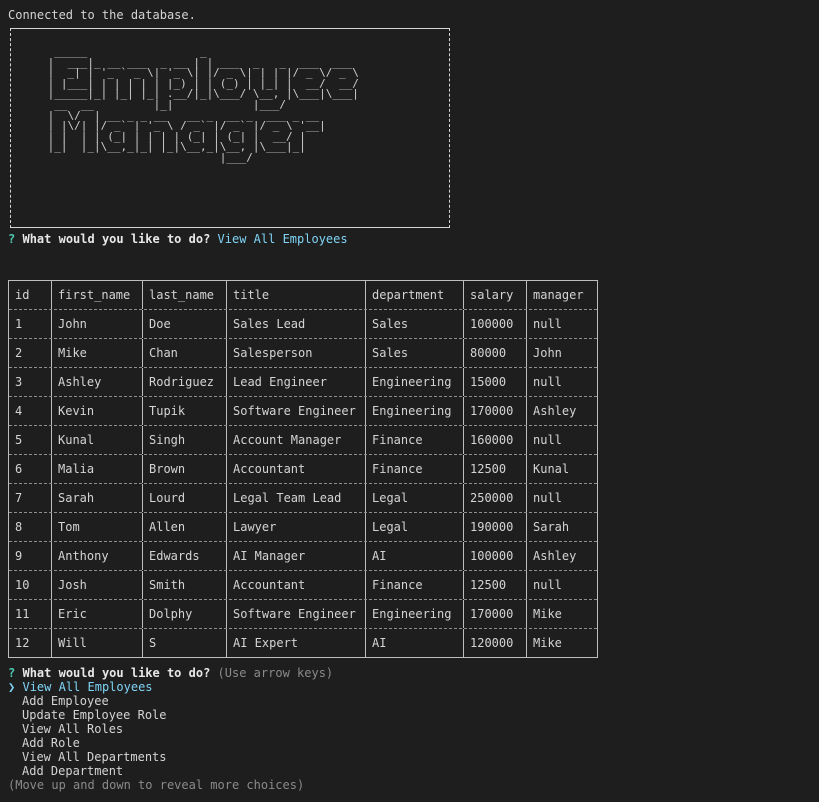 Image resolution: width=819 pixels, height=802 pixels. Describe the element at coordinates (102, 15) in the screenshot. I see `status-line: Connected to the database.` at that location.